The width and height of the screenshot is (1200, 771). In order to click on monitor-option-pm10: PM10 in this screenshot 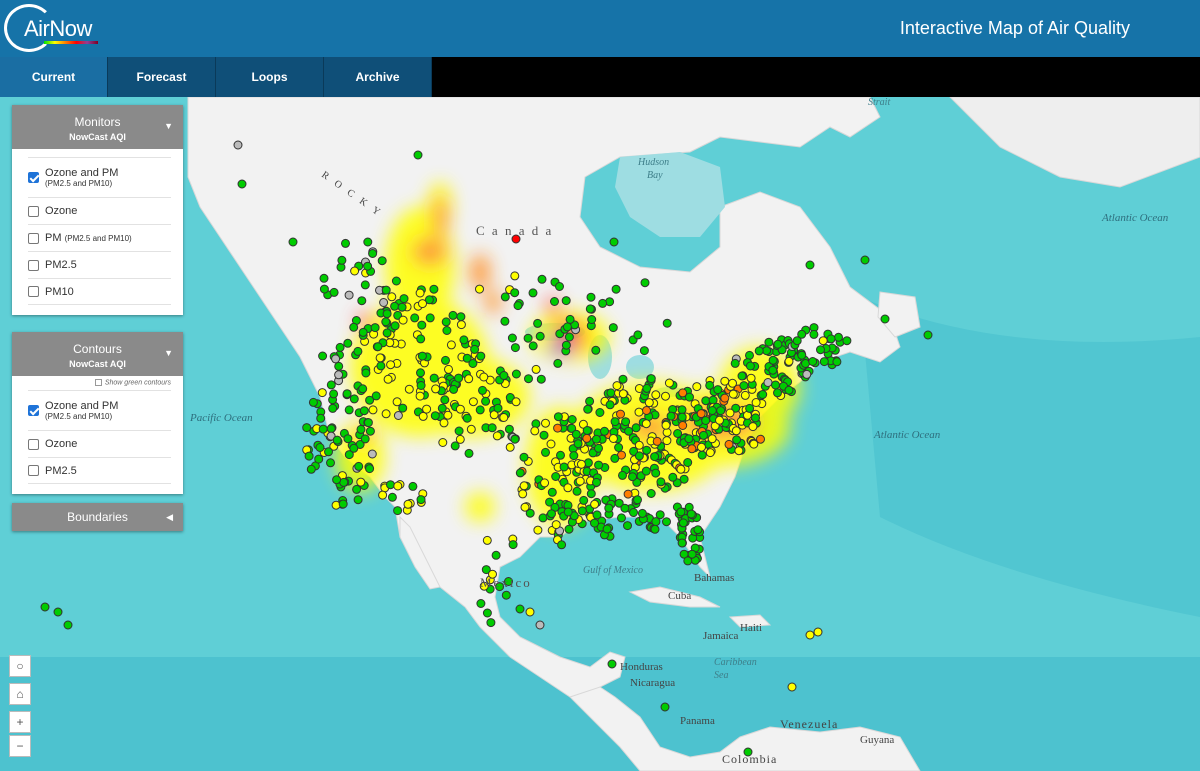, I will do `click(99, 291)`.